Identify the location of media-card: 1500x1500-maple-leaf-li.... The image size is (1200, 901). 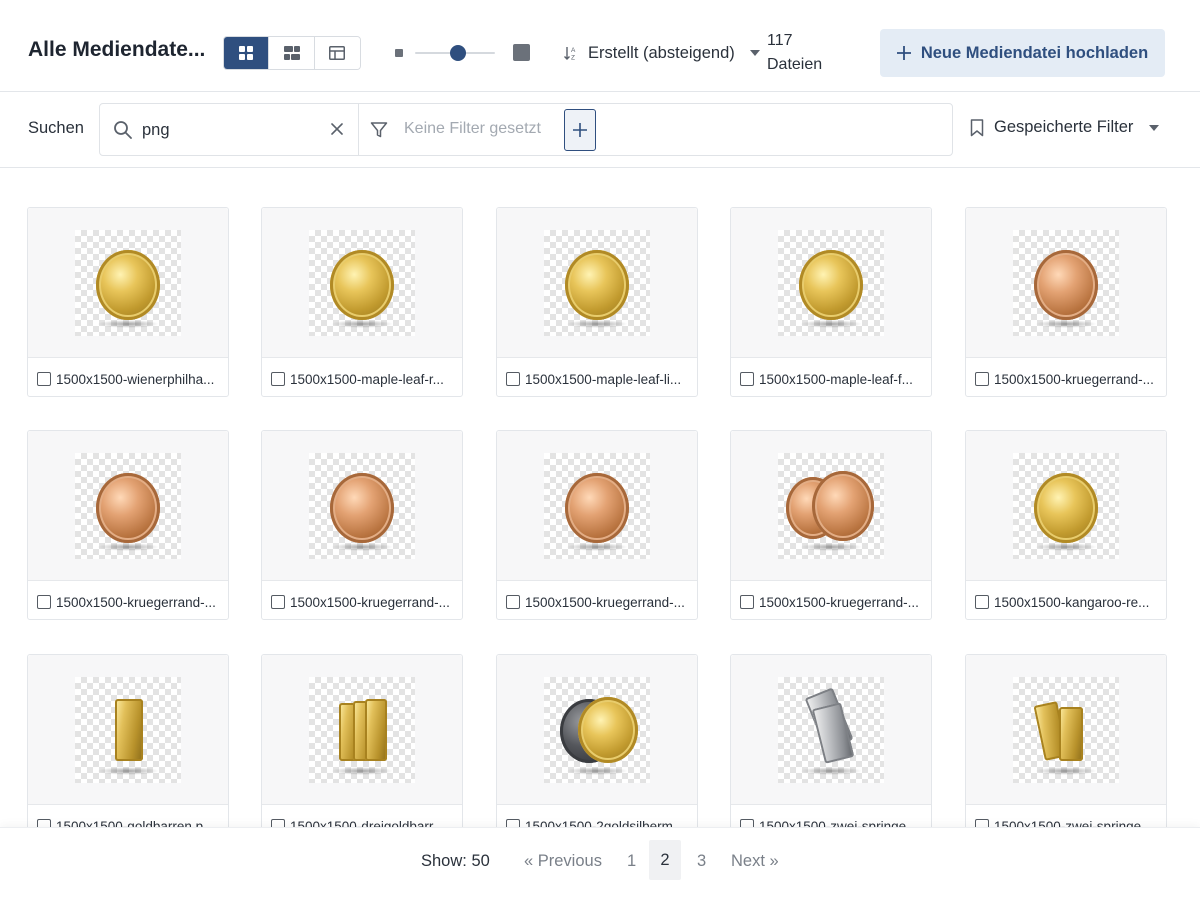
(597, 302).